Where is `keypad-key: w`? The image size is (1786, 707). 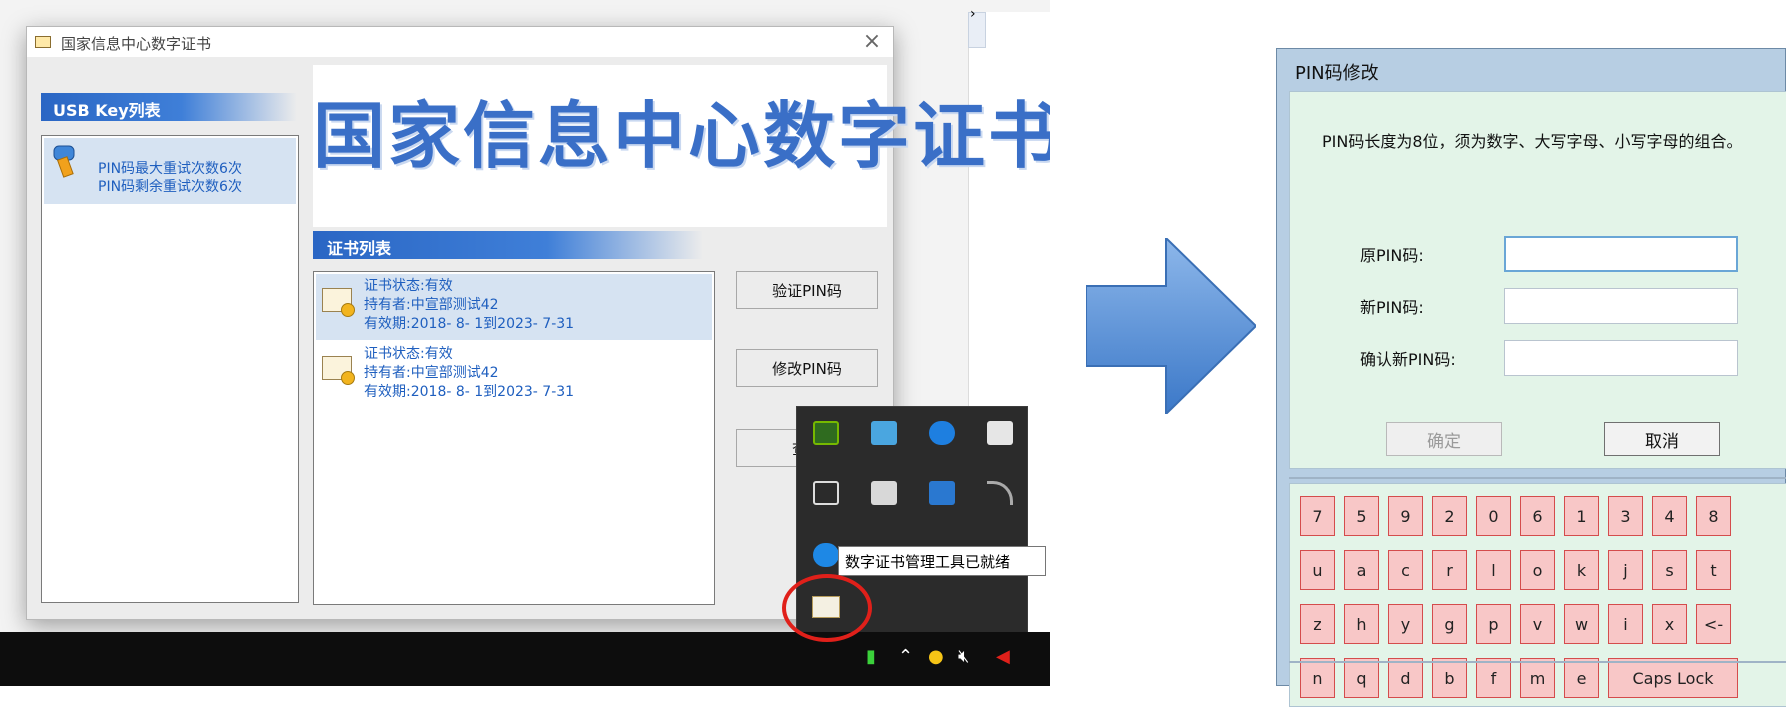
keypad-key: w is located at coordinates (1581, 624).